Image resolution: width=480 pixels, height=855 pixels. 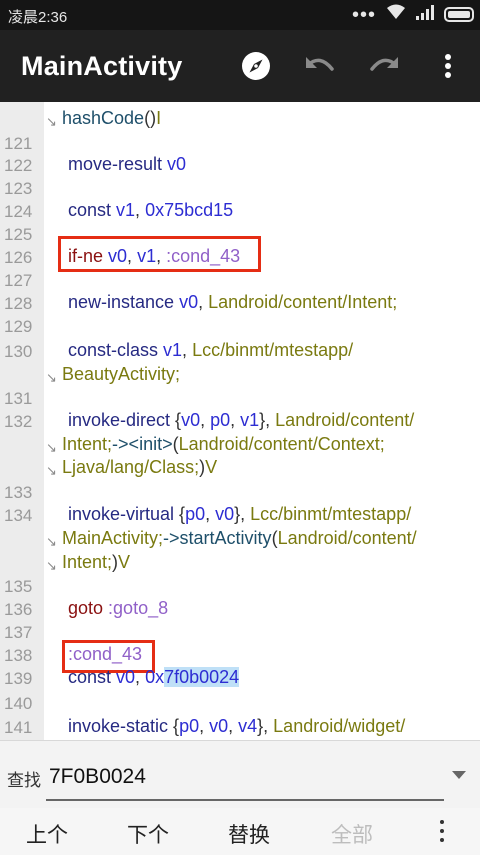 I want to click on overflow-menu-button, so click(x=448, y=66).